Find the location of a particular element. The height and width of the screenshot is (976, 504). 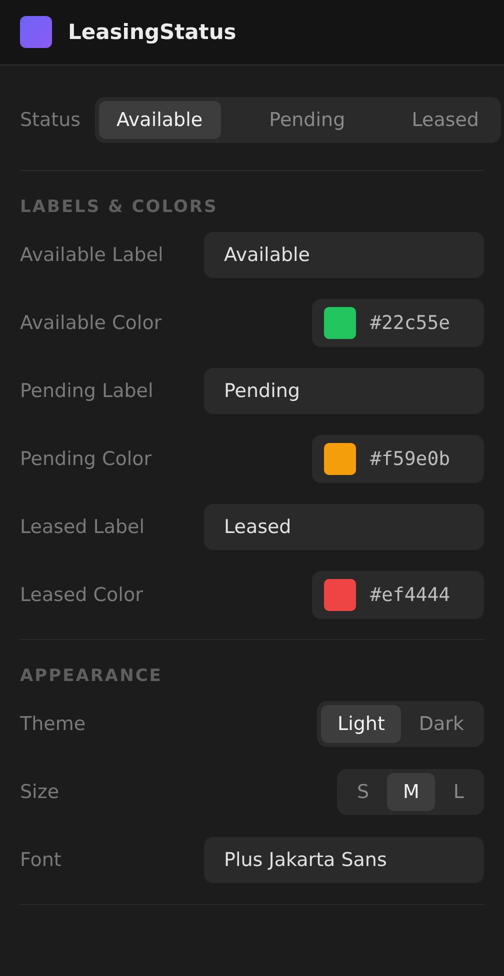

text-input-field: Leased is located at coordinates (344, 527).